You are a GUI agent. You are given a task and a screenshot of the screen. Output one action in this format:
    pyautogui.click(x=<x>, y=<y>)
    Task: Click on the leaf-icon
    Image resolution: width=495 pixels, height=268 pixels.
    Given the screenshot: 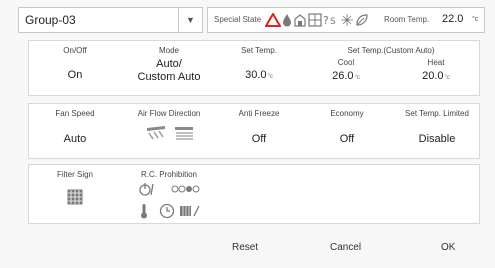 What is the action you would take?
    pyautogui.click(x=362, y=20)
    